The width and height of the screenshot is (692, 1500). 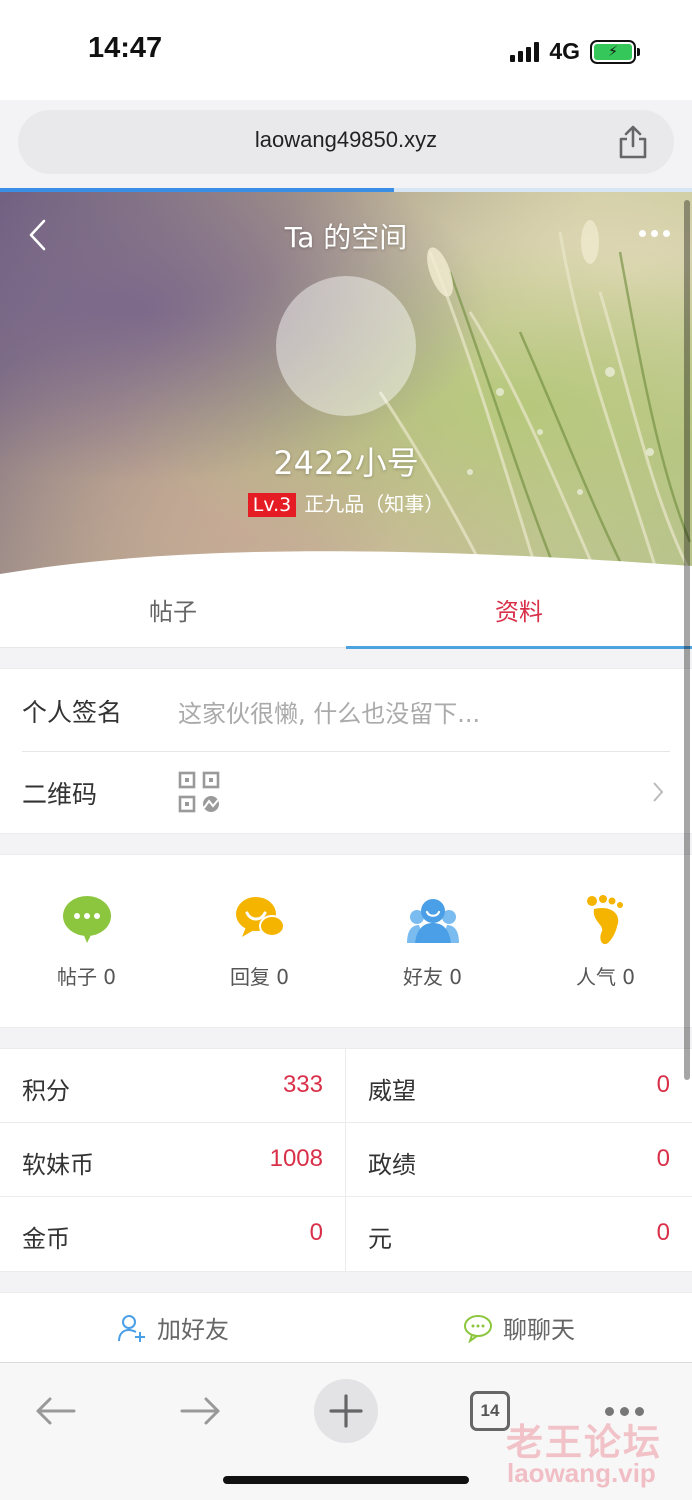 I want to click on credits-card: 积分 333 威望 0 软妹币 1008 政绩 0 金币 0 元0, so click(x=346, y=1160).